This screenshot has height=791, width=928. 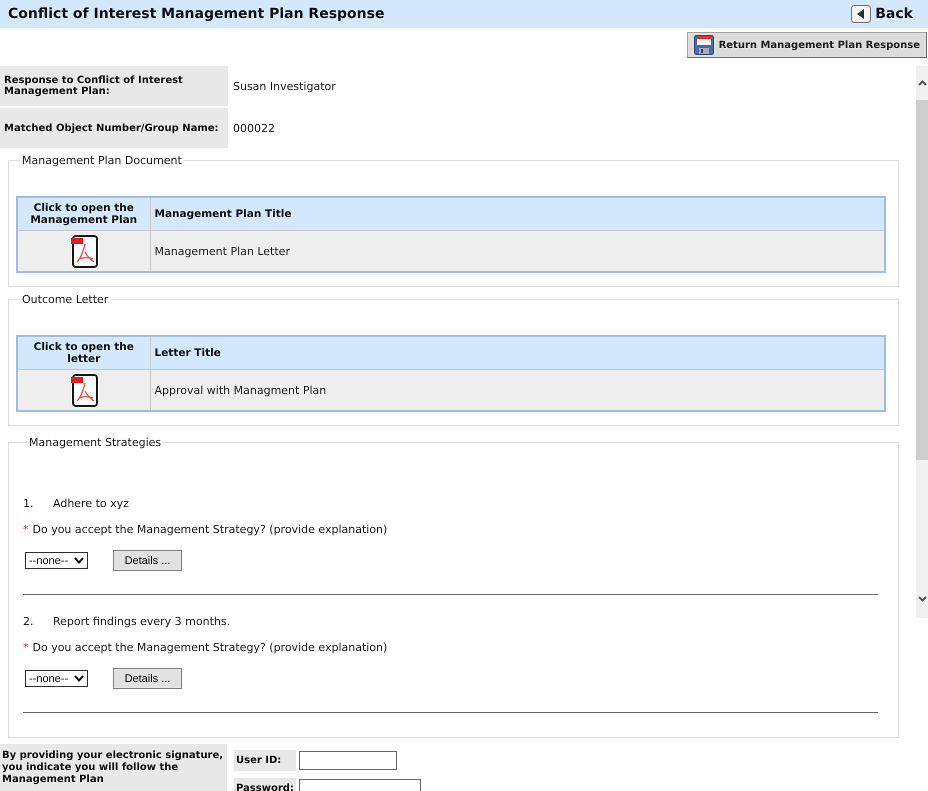 I want to click on scrollbar, so click(x=922, y=342).